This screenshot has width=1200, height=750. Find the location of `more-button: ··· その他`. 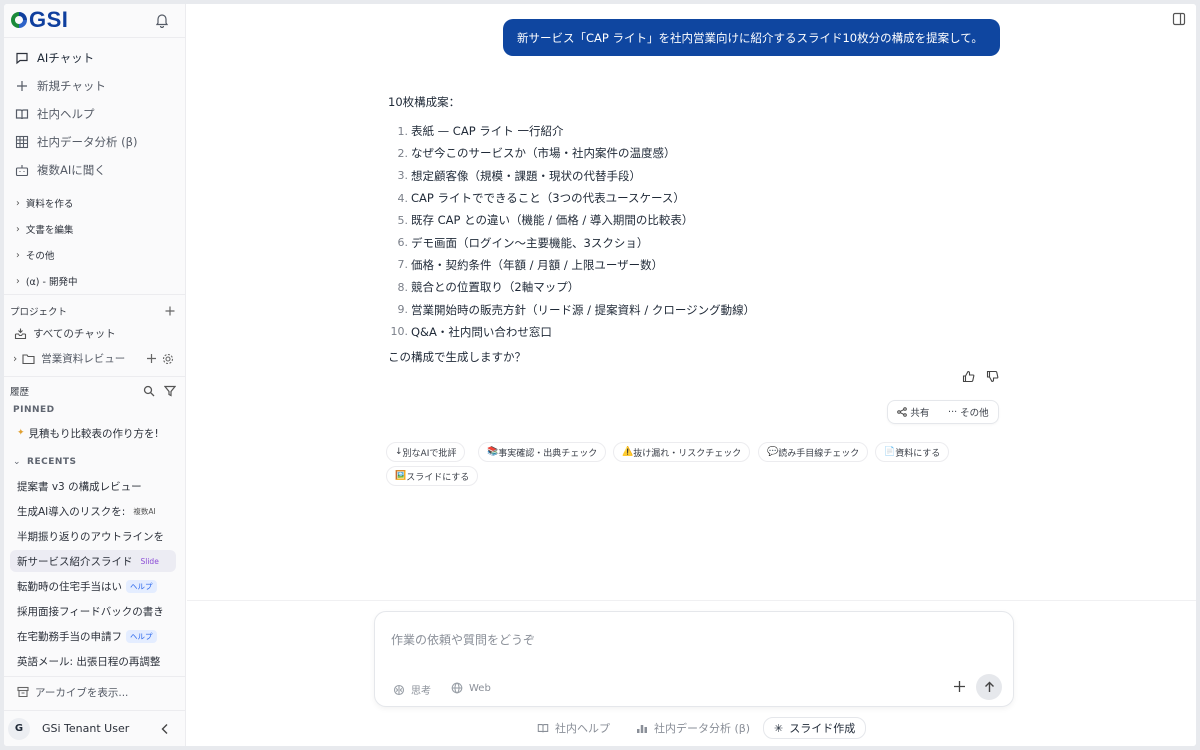

more-button: ··· その他 is located at coordinates (968, 412).